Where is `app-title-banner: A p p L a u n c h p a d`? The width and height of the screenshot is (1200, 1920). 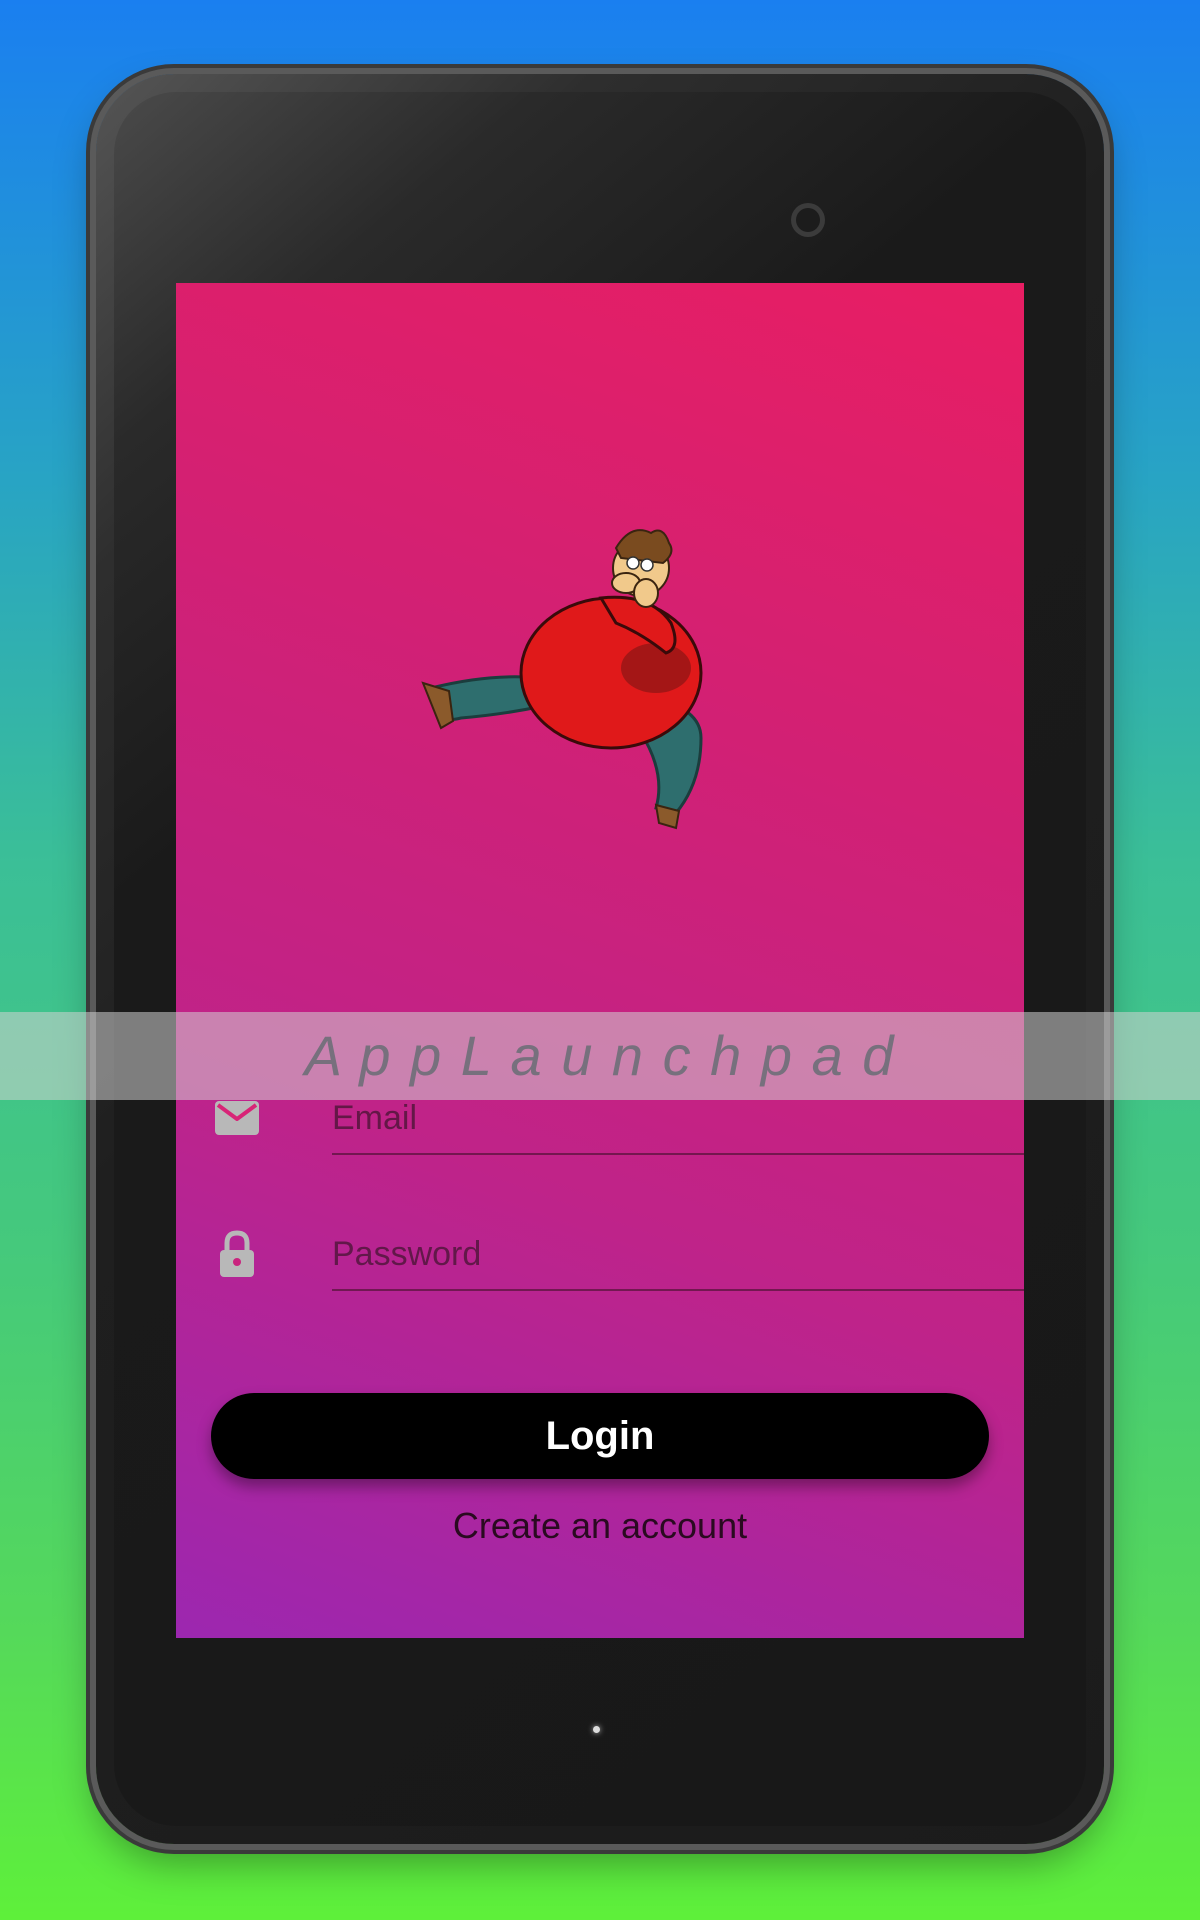 app-title-banner: A p p L a u n c h p a d is located at coordinates (600, 1056).